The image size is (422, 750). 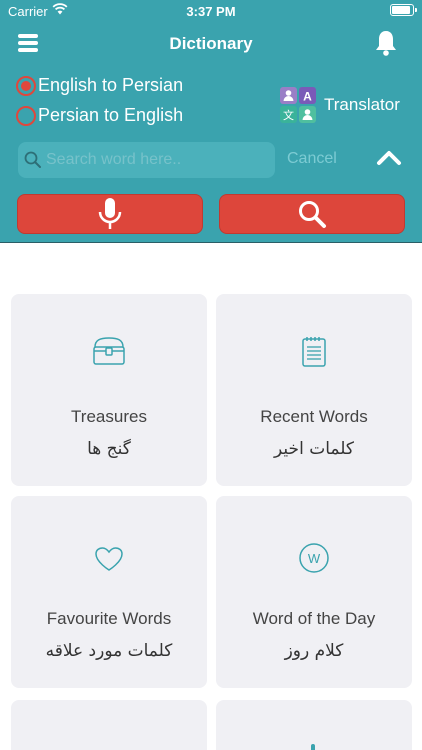 I want to click on svg-text: W, so click(x=314, y=558).